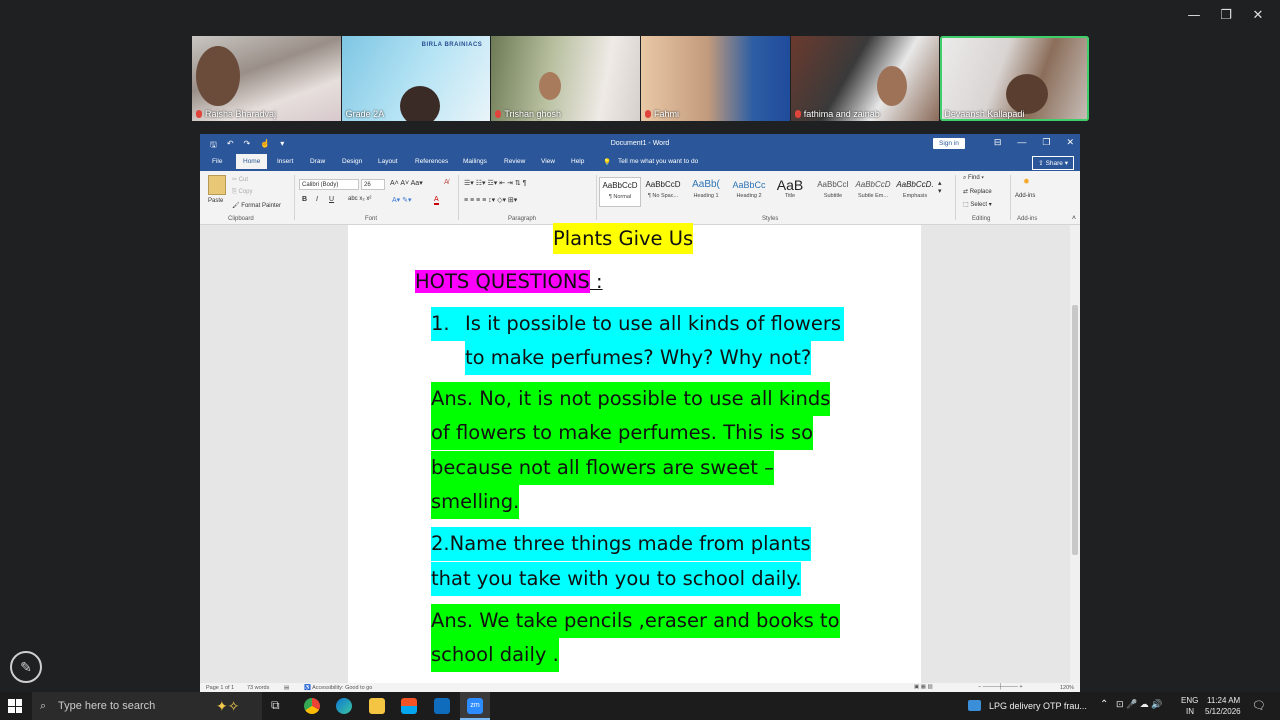 Image resolution: width=1280 pixels, height=720 pixels. I want to click on accessibility-icon: ♿, so click(308, 688).